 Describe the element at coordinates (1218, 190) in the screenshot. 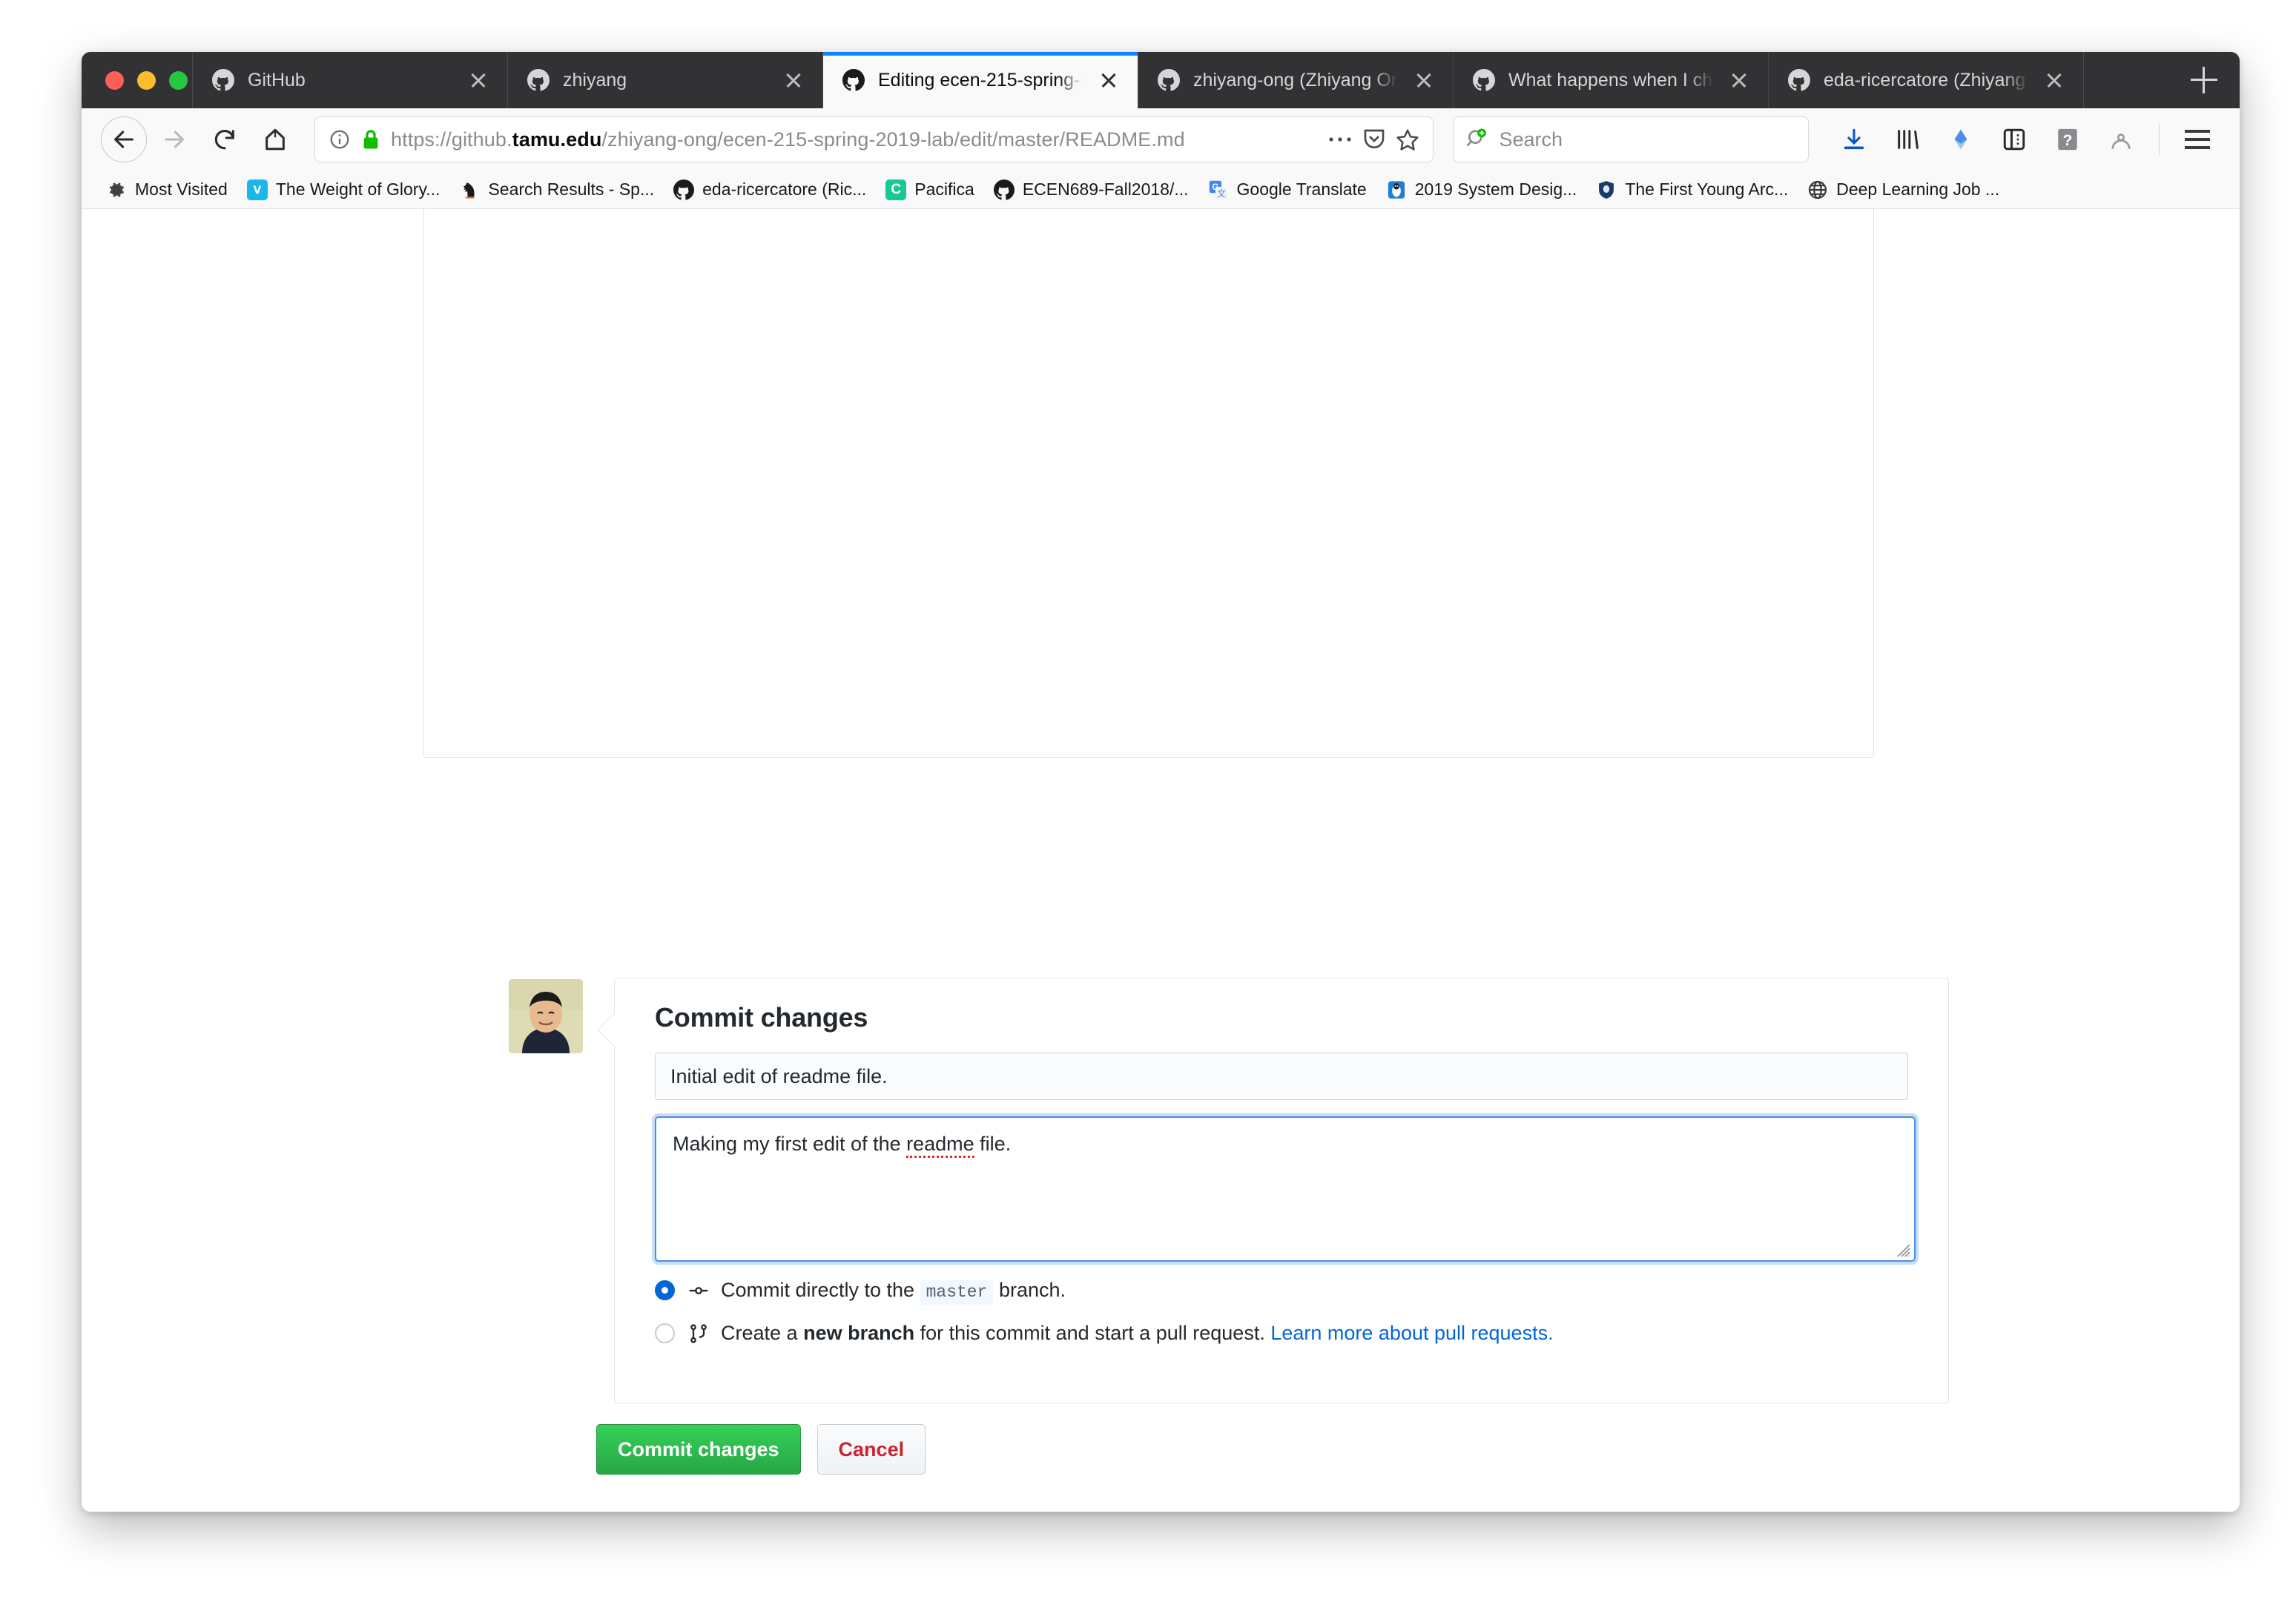

I see `google-translate-icon: G文` at that location.